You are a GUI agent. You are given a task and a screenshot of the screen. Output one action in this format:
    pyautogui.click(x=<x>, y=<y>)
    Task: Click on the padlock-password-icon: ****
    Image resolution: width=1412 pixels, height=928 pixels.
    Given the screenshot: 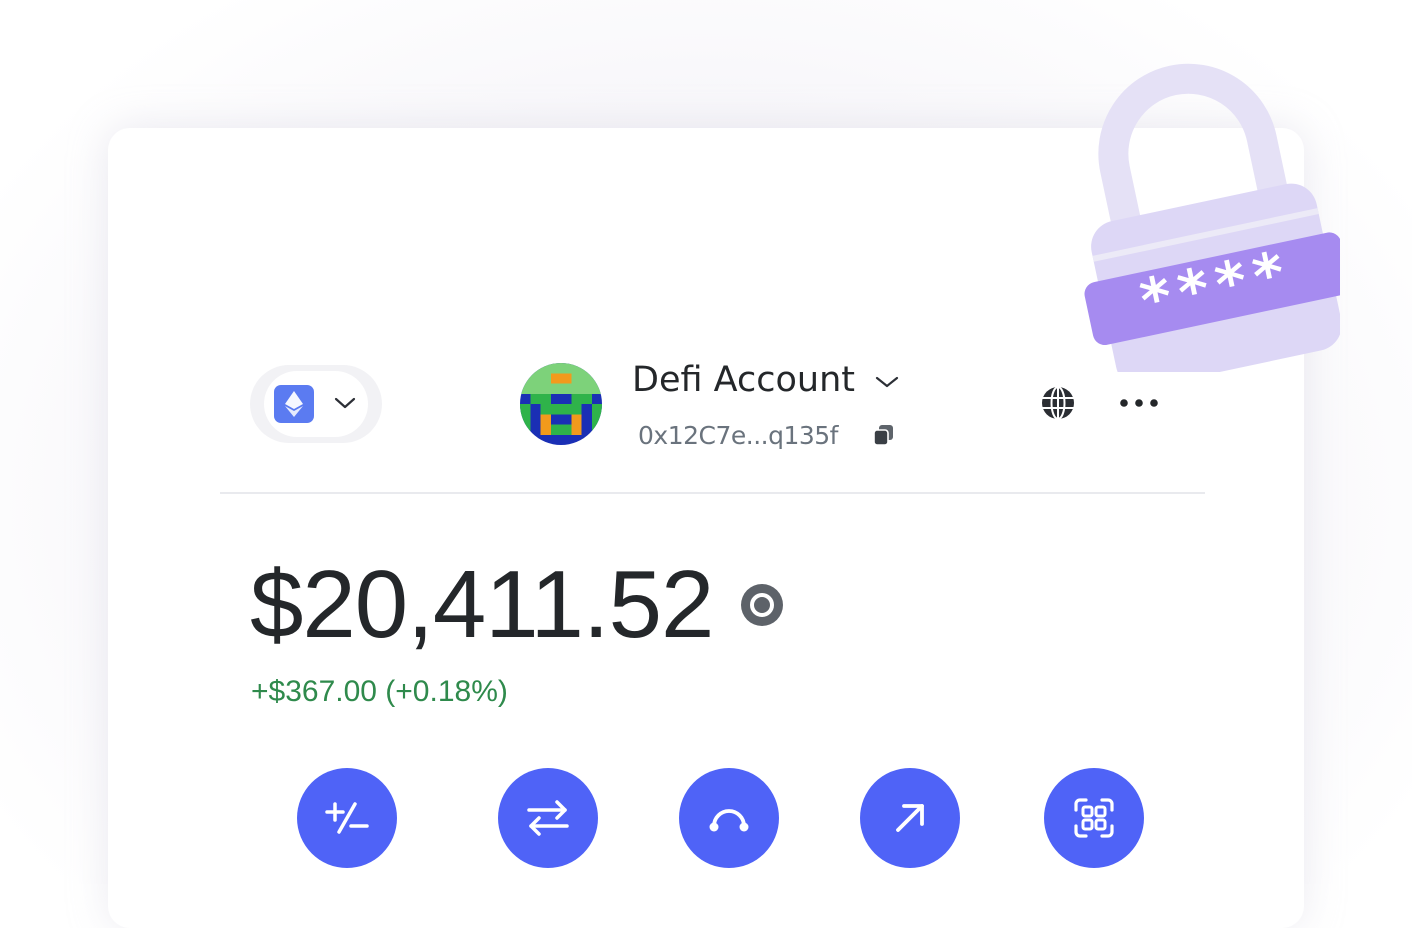 What is the action you would take?
    pyautogui.click(x=1212, y=217)
    